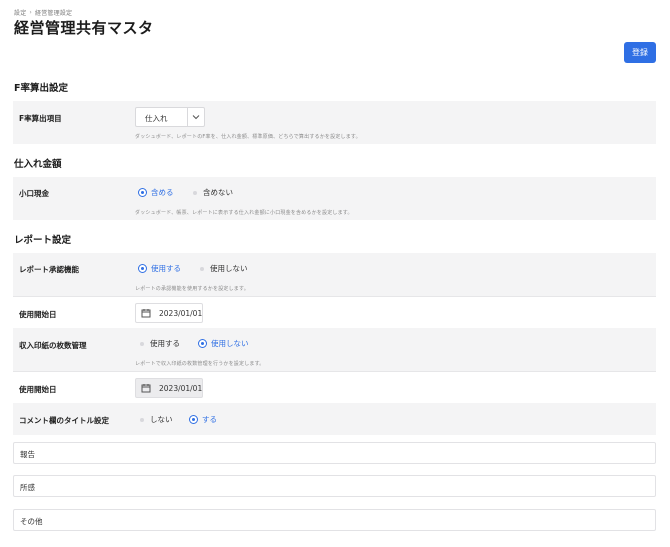  I want to click on comment-title-value: その他, so click(31, 521).